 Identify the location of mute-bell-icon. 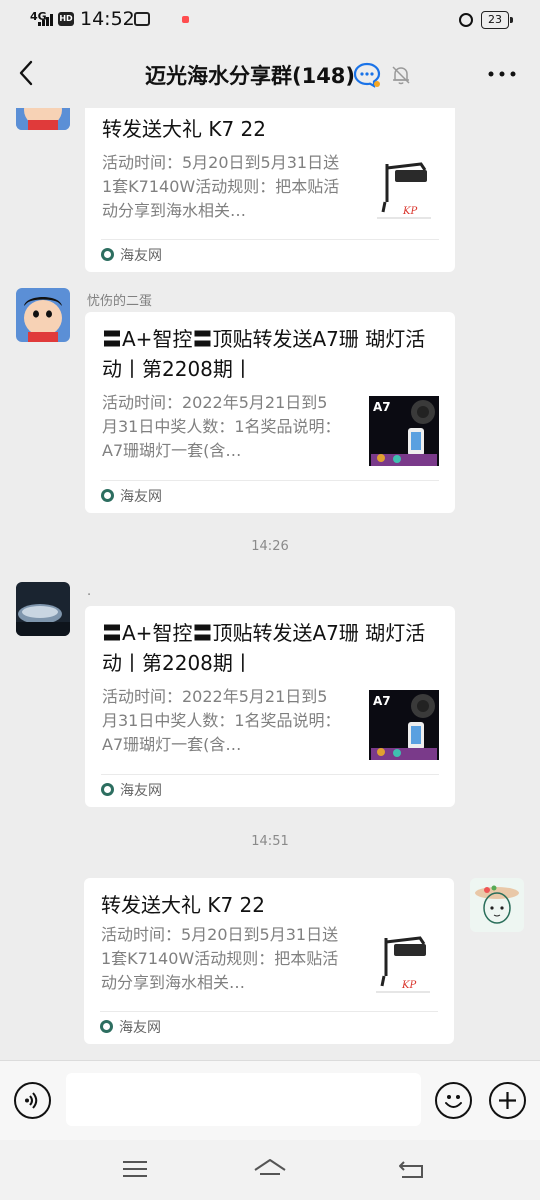
(401, 75).